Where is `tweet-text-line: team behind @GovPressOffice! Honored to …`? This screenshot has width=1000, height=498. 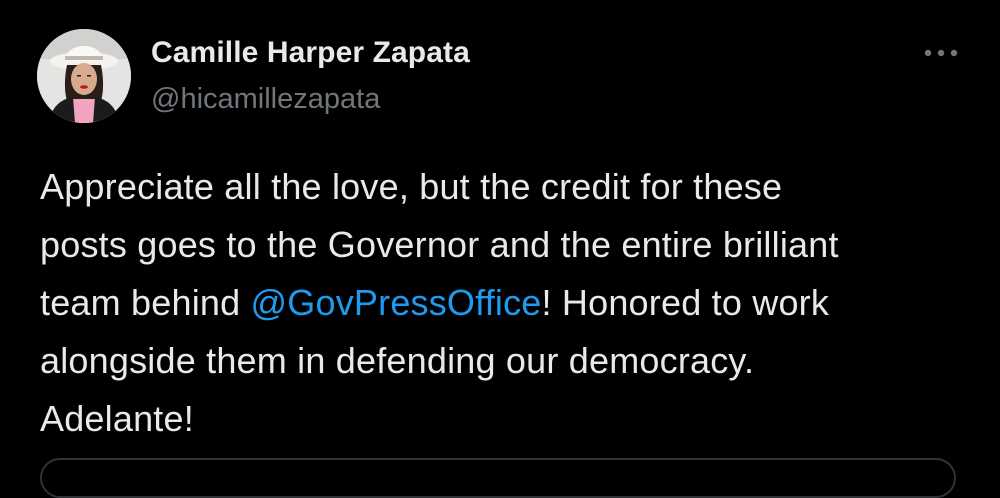
tweet-text-line: team behind @GovPressOffice! Honored to … is located at coordinates (505, 303).